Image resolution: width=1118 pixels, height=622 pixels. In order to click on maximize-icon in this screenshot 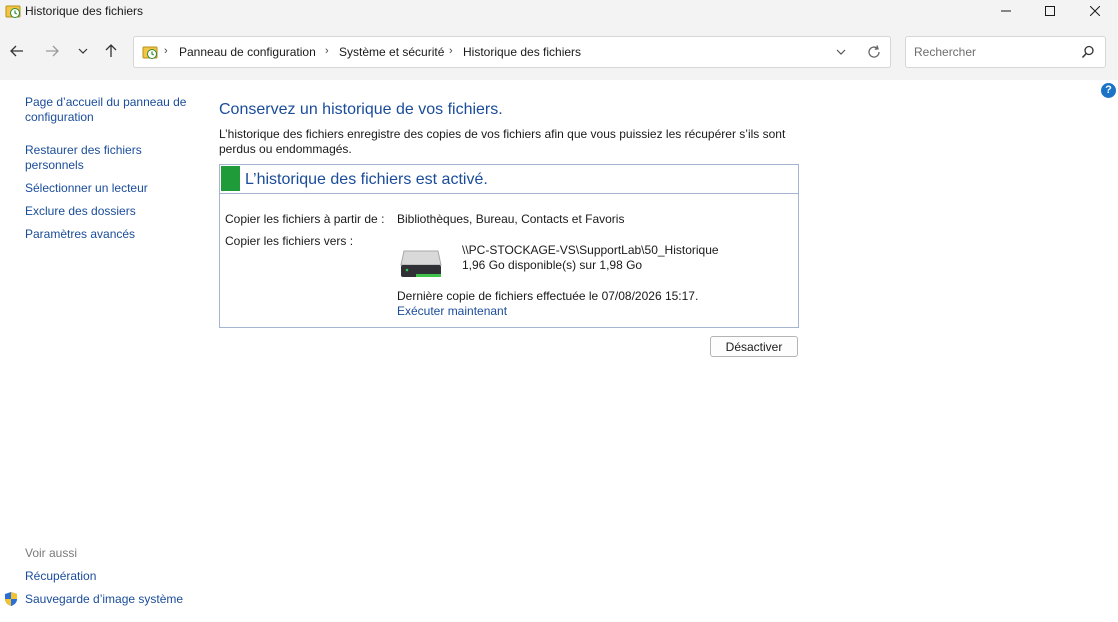, I will do `click(1050, 11)`.